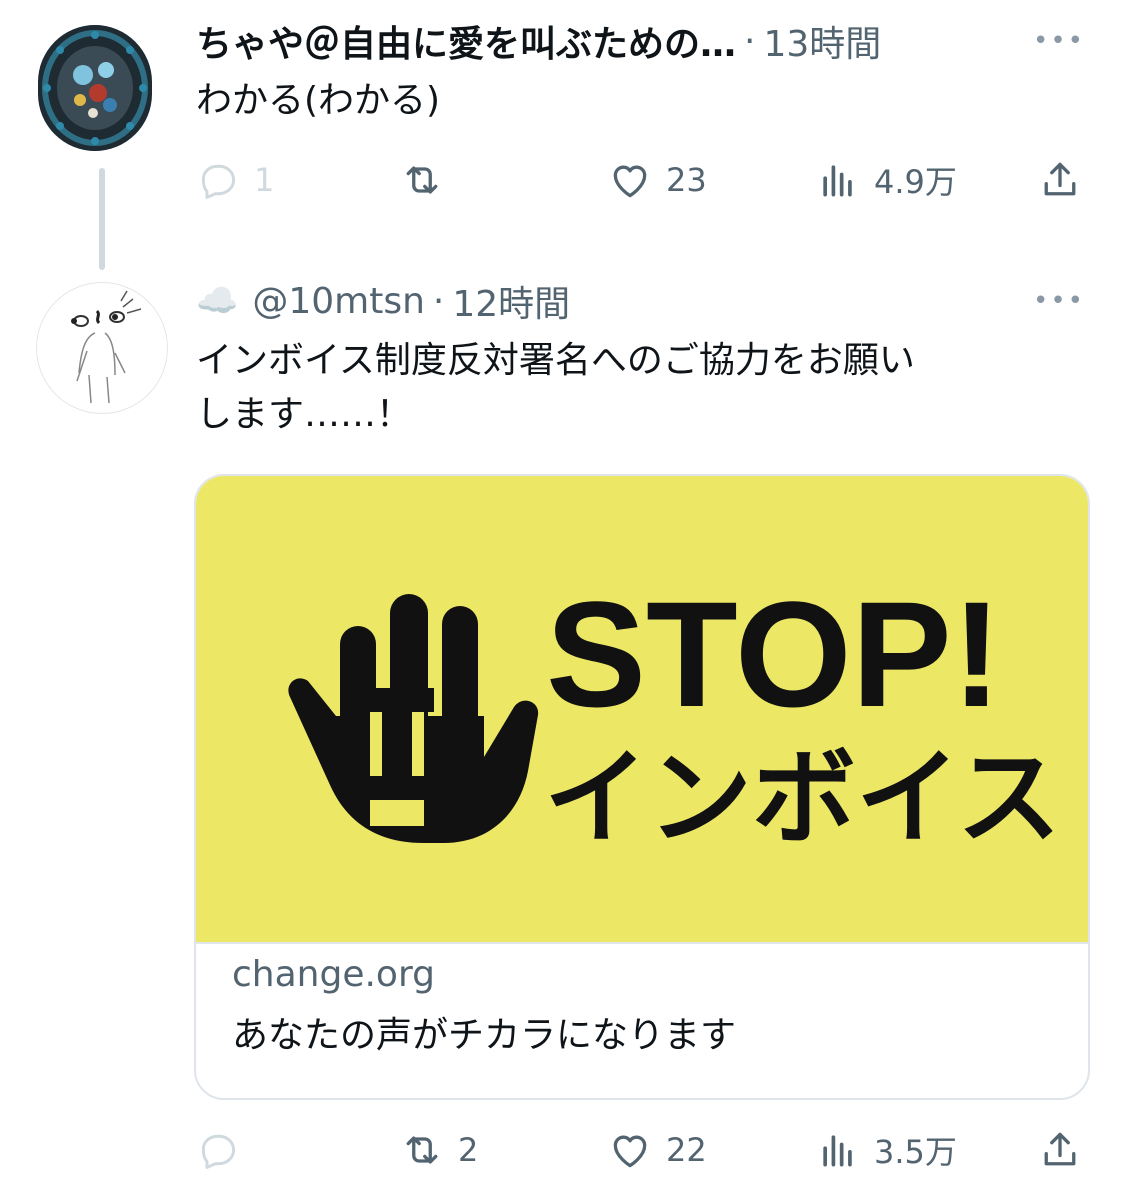 The height and width of the screenshot is (1194, 1125). I want to click on tweet-2-header: ☁️ @10mtsn · 12時間, so click(383, 301).